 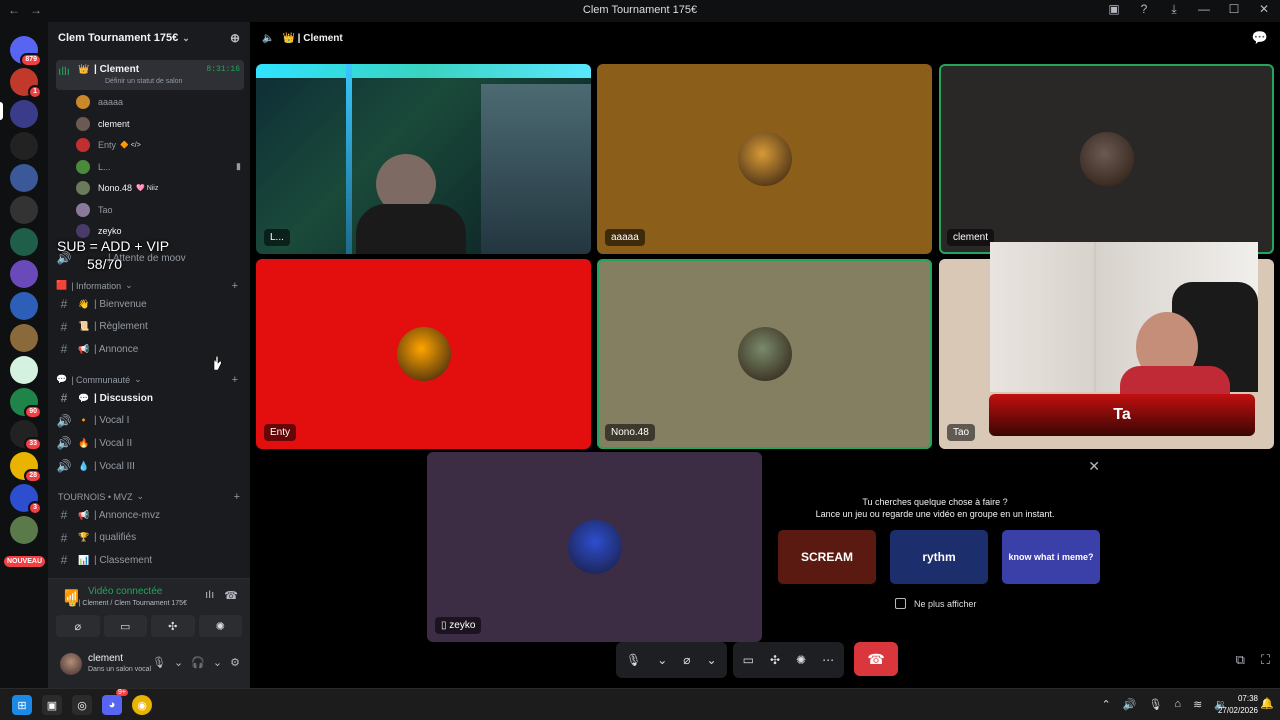 What do you see at coordinates (235, 38) in the screenshot?
I see `add-member-icon: ⊕` at bounding box center [235, 38].